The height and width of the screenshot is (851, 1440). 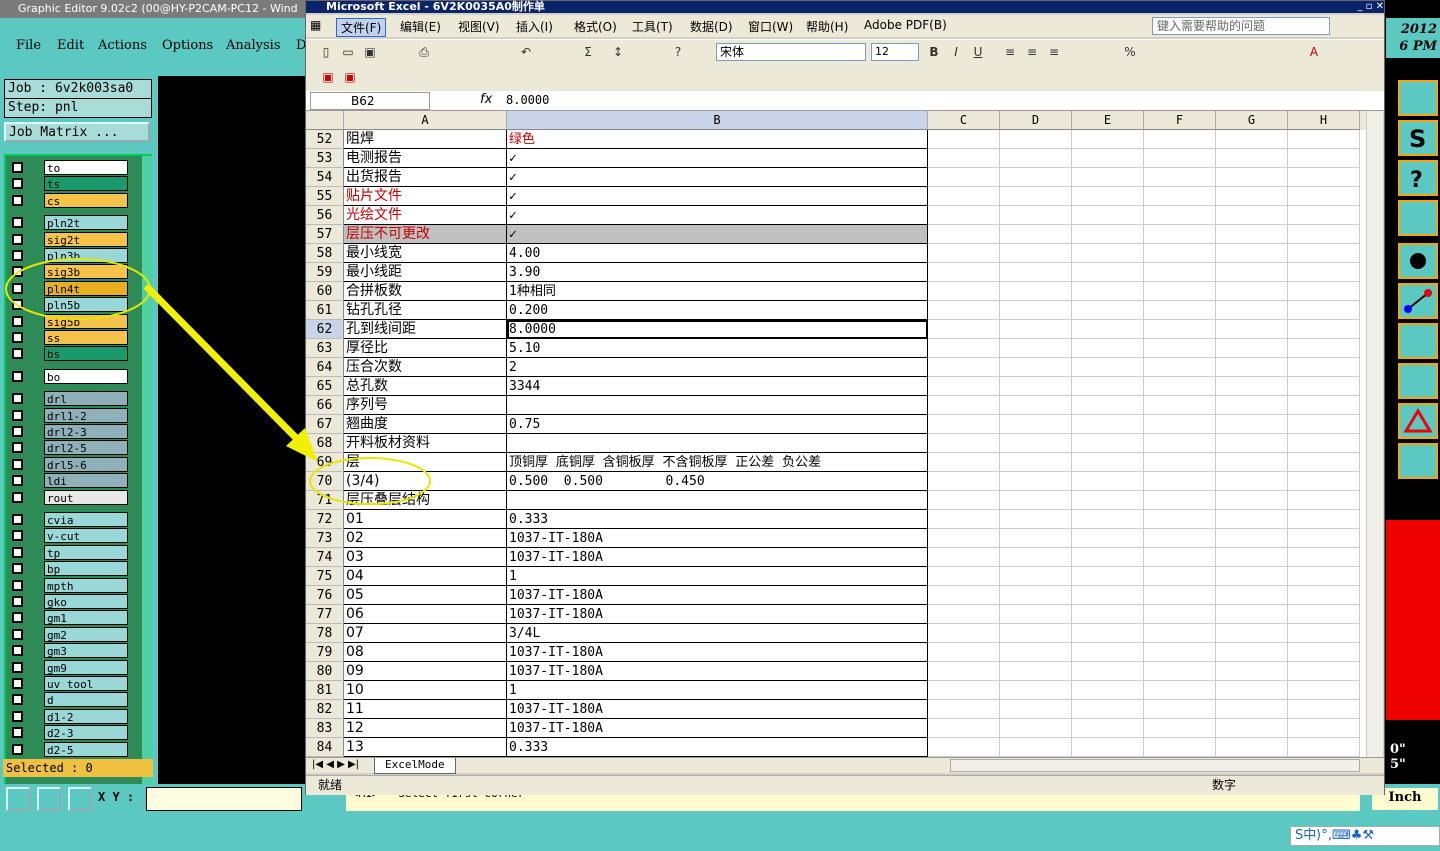 What do you see at coordinates (717, 671) in the screenshot?
I see `cell-b: 1037-IT-180A` at bounding box center [717, 671].